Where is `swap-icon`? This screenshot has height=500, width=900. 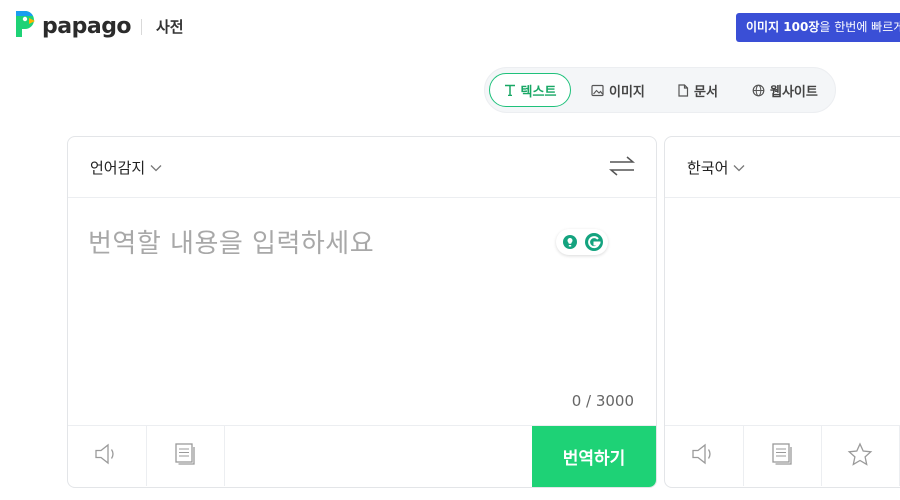 swap-icon is located at coordinates (622, 168).